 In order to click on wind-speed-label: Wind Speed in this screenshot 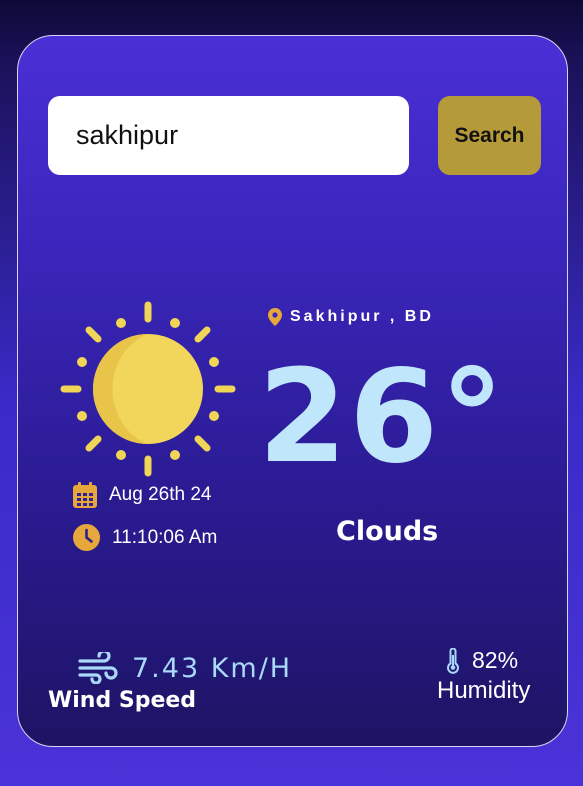, I will do `click(122, 700)`.